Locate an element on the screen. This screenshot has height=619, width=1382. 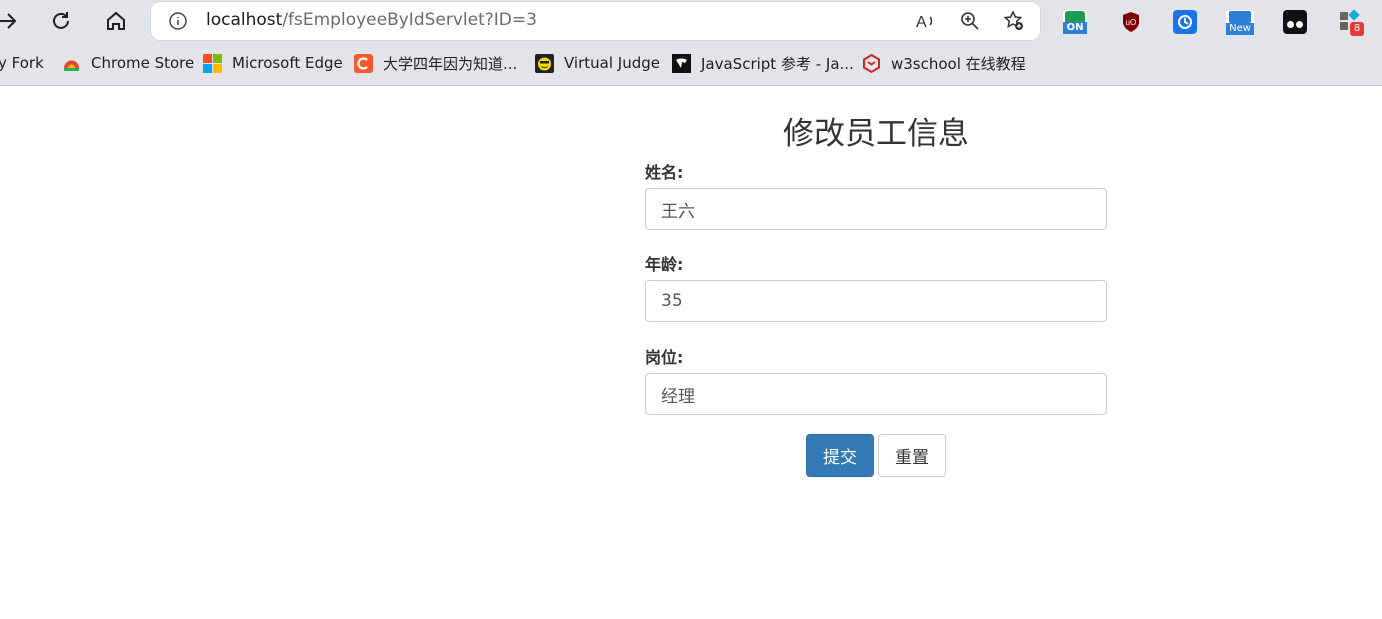
url-text: localhost/fsEmployeeByIdServlet?ID=3 is located at coordinates (371, 20).